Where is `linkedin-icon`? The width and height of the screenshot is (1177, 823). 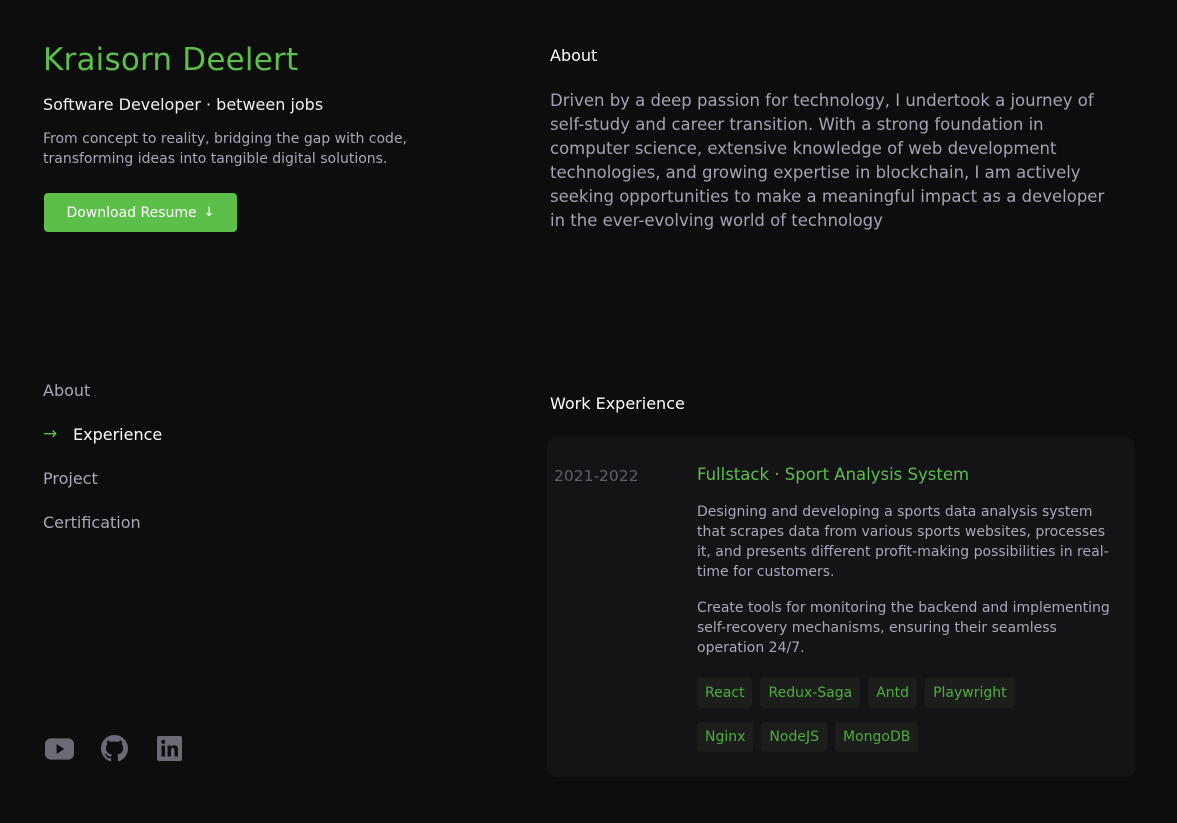 linkedin-icon is located at coordinates (169, 748).